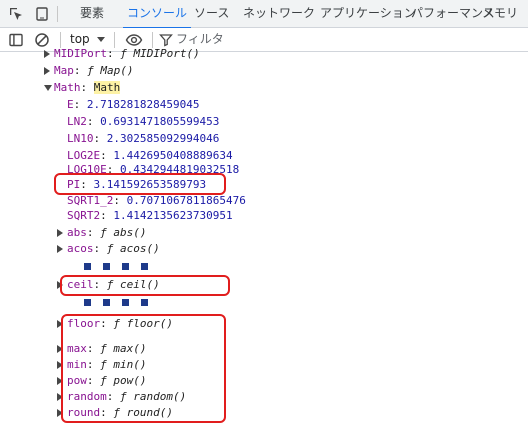 The height and width of the screenshot is (429, 528). Describe the element at coordinates (156, 200) in the screenshot. I see `list-item: SQRT1_2: 0.7071067811865476` at that location.